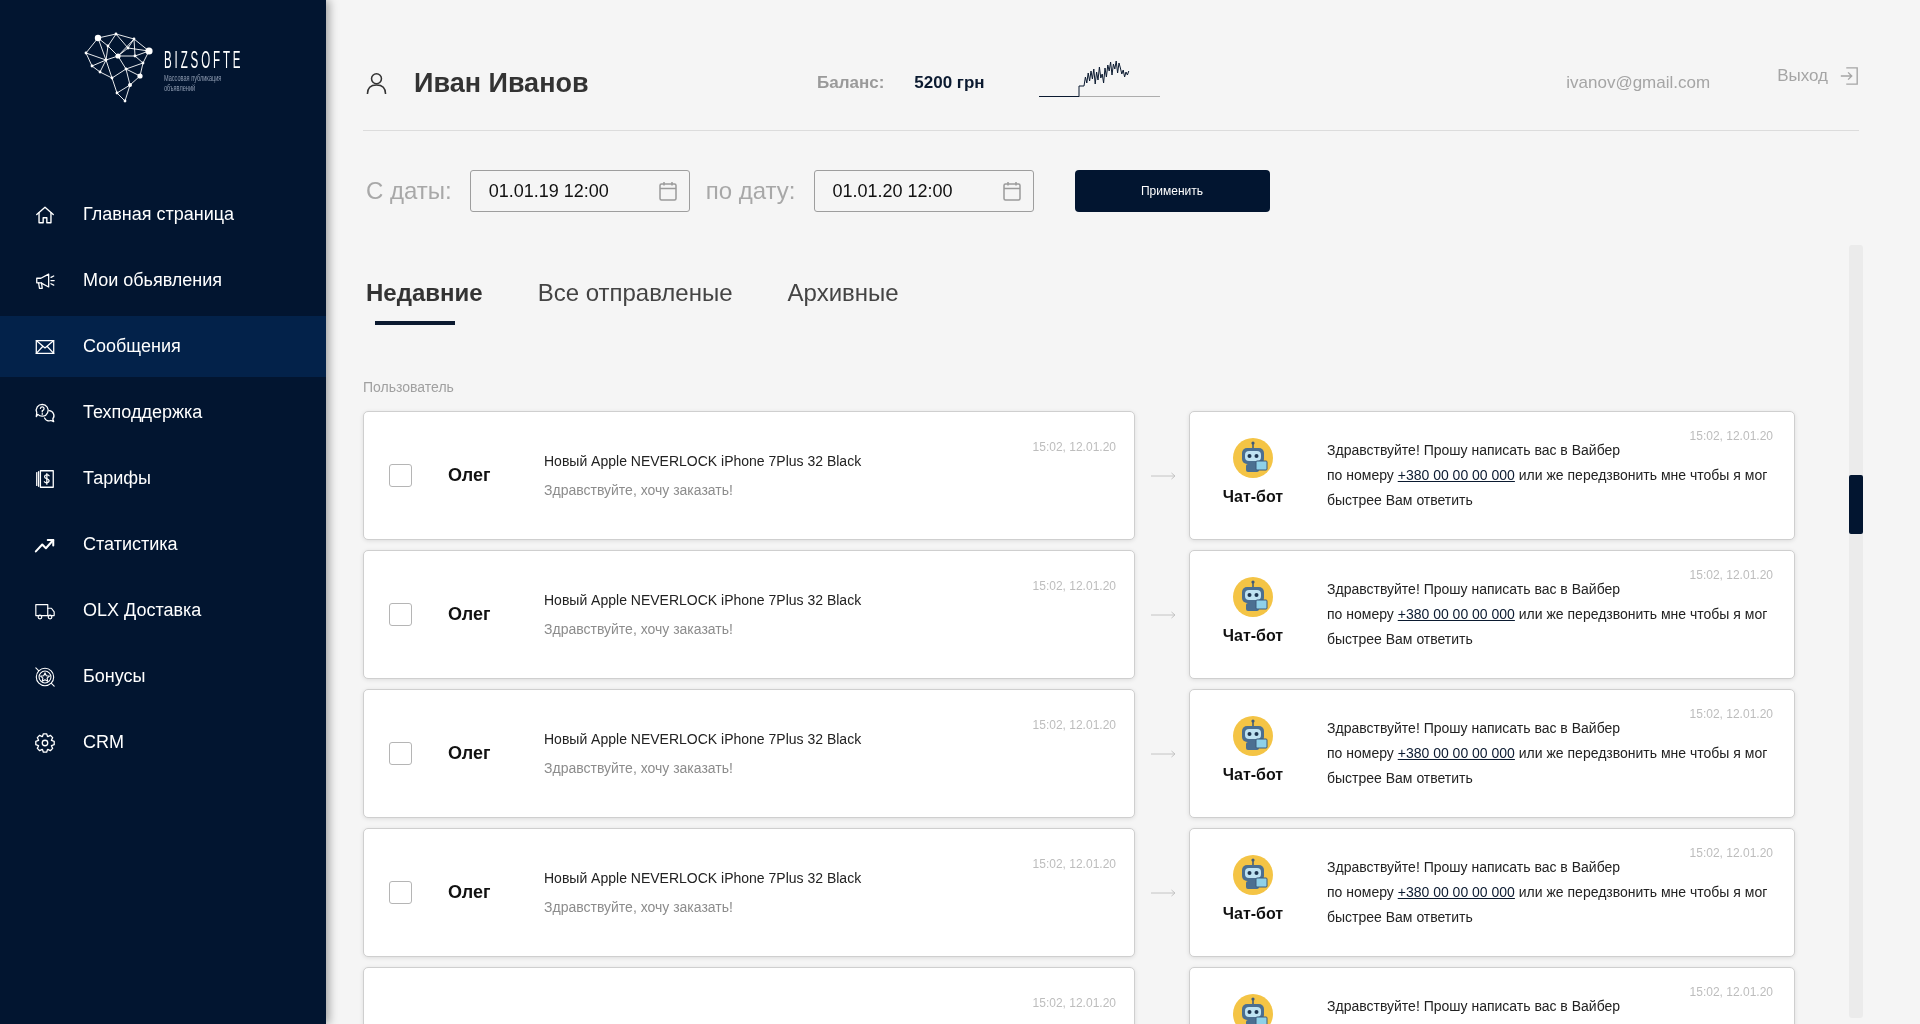 The width and height of the screenshot is (1920, 1024). What do you see at coordinates (376, 83) in the screenshot?
I see `user-icon` at bounding box center [376, 83].